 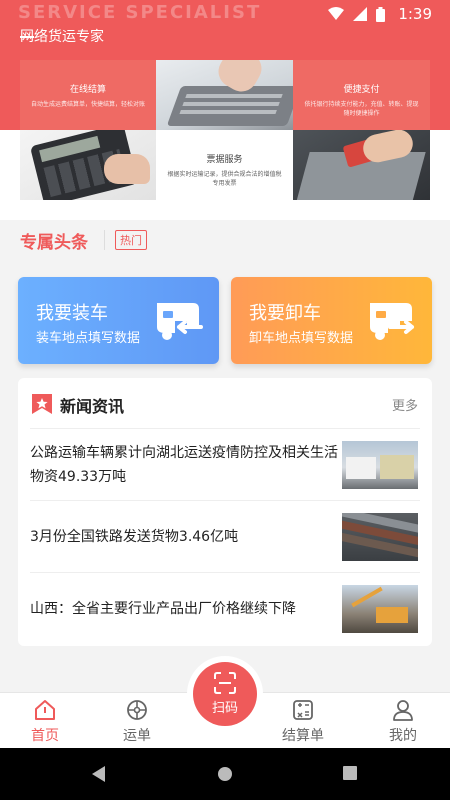 I want to click on tab-mine: 我的, so click(x=403, y=721).